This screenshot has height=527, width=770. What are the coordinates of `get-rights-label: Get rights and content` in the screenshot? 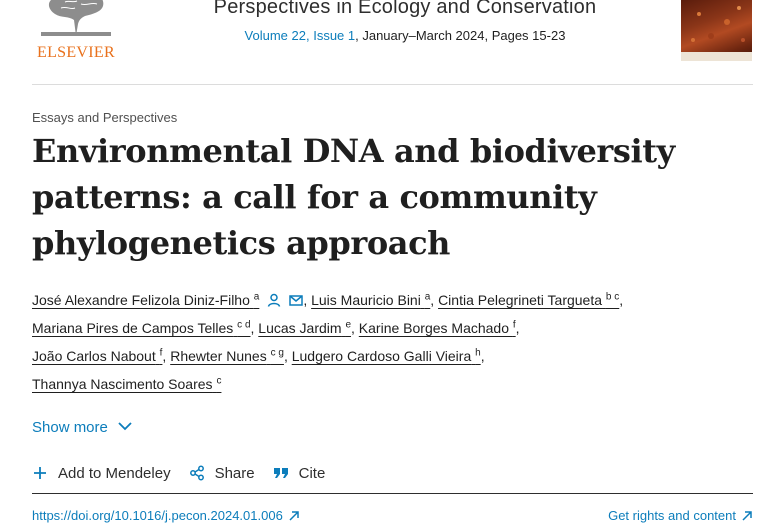 It's located at (672, 515).